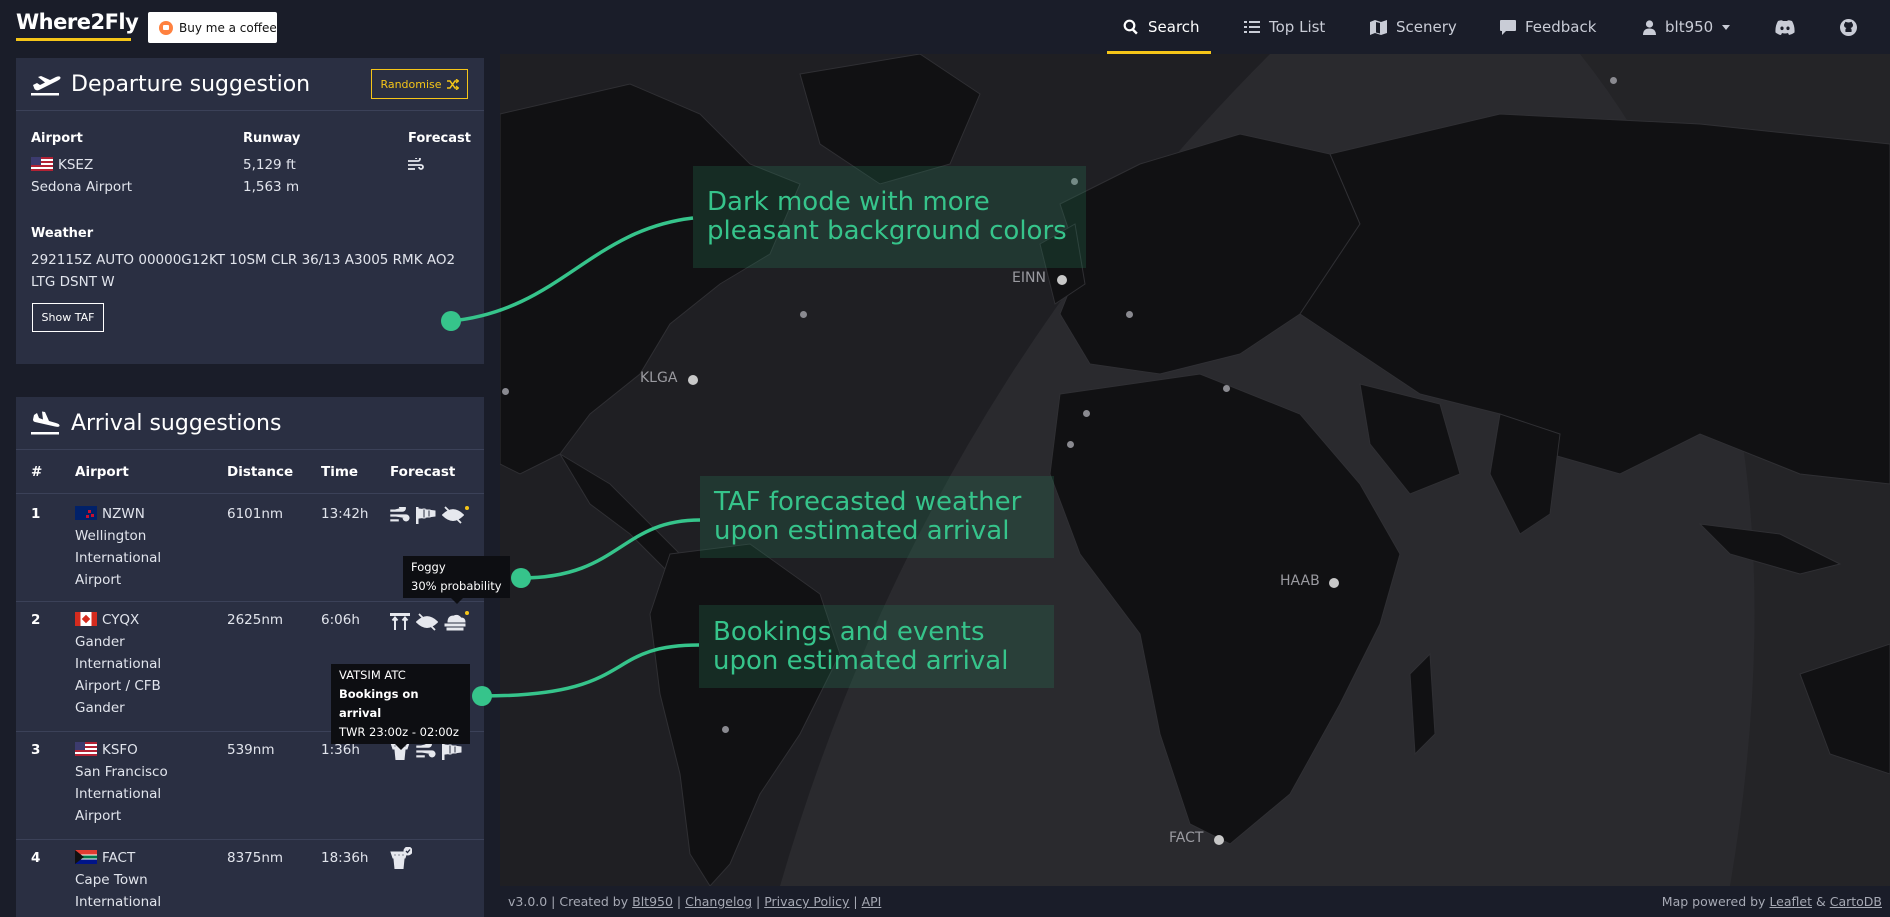  What do you see at coordinates (57, 138) in the screenshot?
I see `airport-label: Airport` at bounding box center [57, 138].